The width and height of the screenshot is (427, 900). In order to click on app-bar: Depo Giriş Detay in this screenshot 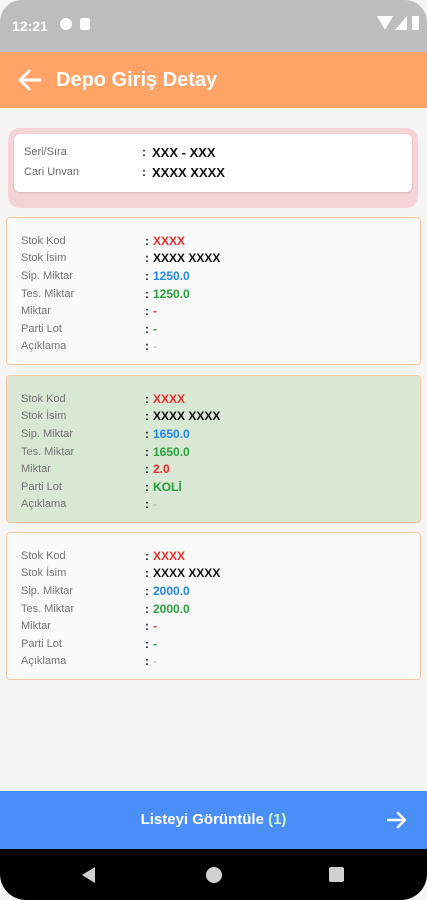, I will do `click(213, 80)`.